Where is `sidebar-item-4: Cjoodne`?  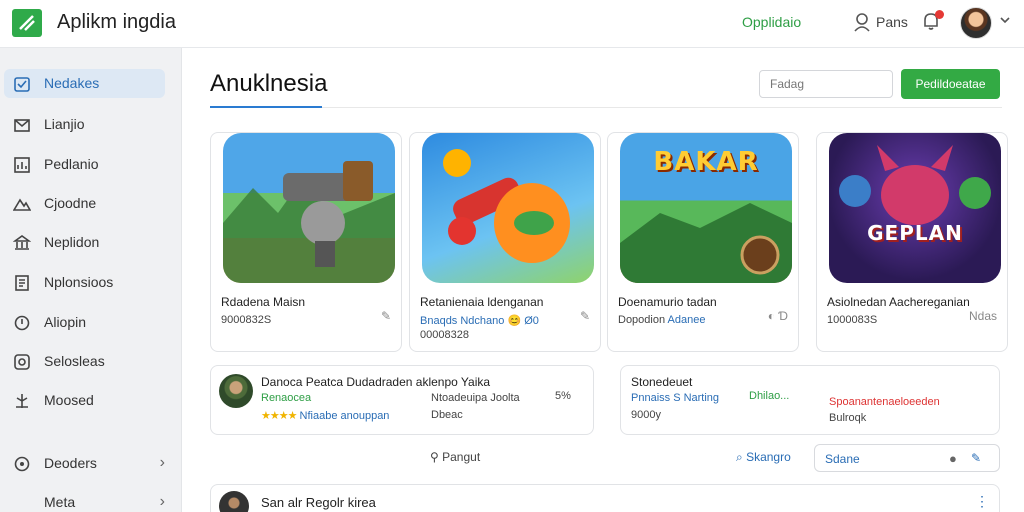 sidebar-item-4: Cjoodne is located at coordinates (84, 203).